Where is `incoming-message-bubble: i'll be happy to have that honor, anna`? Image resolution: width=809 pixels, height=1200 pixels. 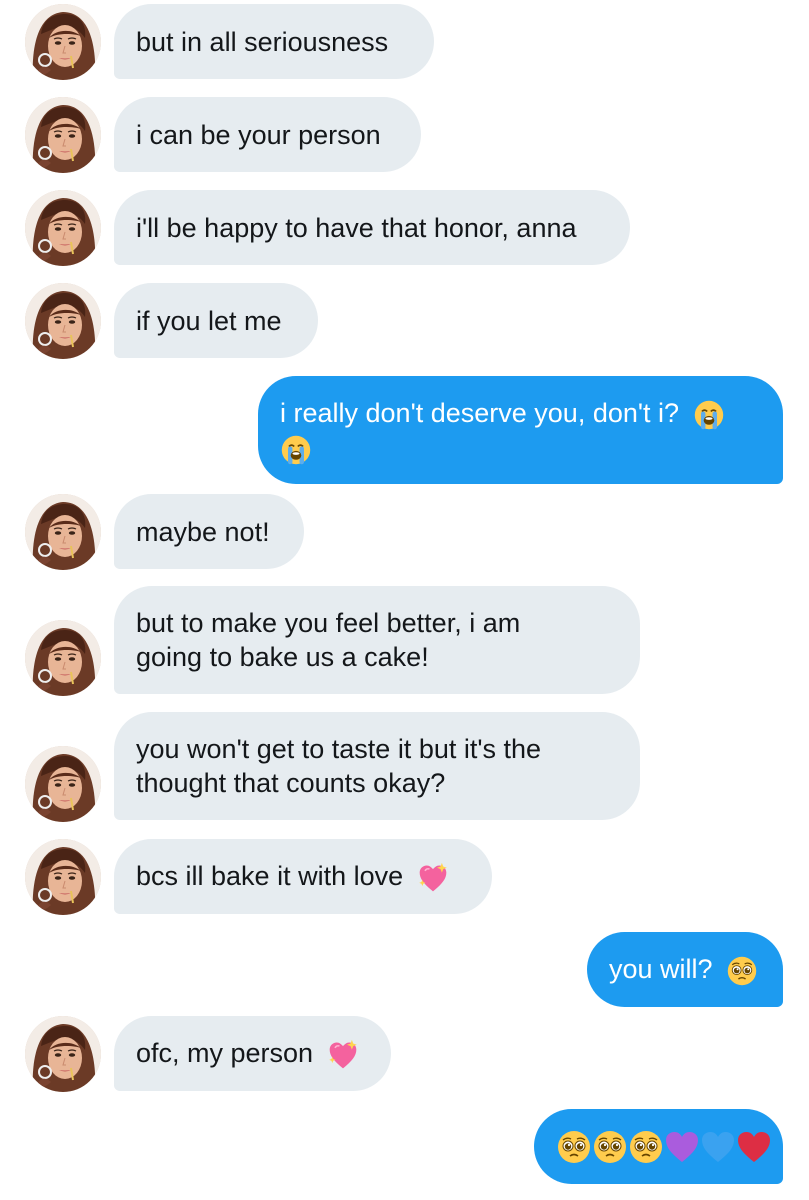 incoming-message-bubble: i'll be happy to have that honor, anna is located at coordinates (372, 227).